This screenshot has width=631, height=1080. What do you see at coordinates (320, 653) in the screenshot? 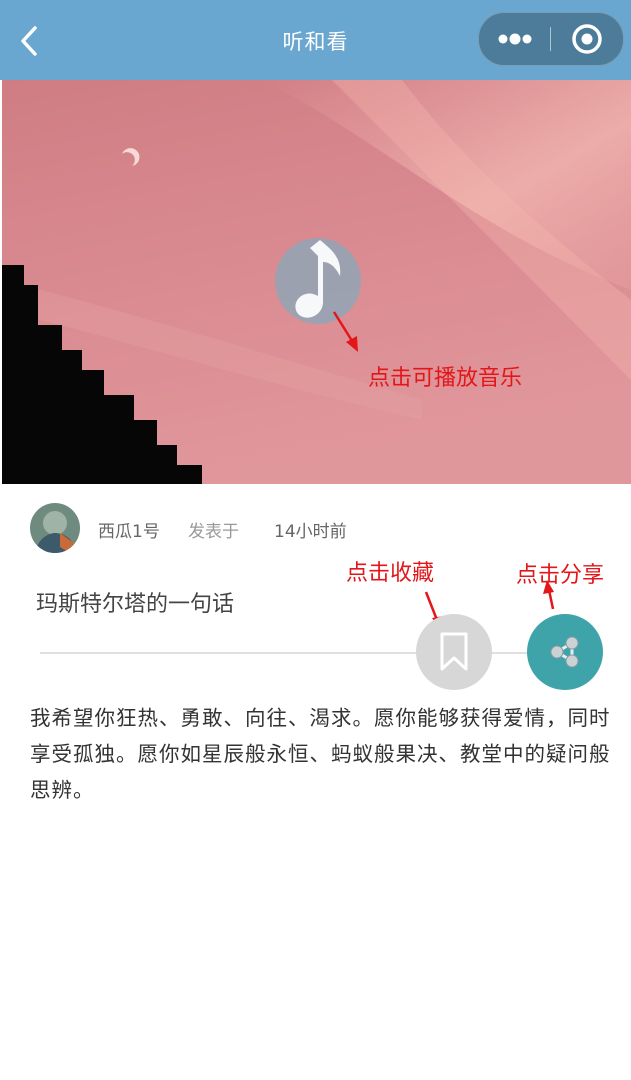
I see `divider` at bounding box center [320, 653].